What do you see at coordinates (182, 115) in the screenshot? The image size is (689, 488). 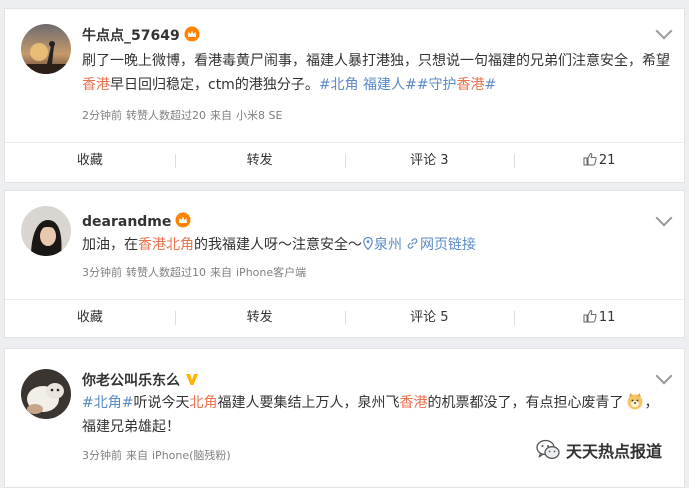 I see `post-meta: 2分钟前 转赞人数超过20 来自 小米8 SE` at bounding box center [182, 115].